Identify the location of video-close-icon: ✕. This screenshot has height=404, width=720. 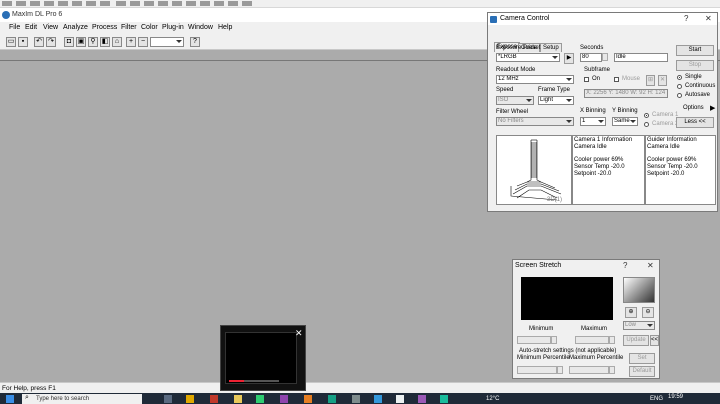
(299, 333).